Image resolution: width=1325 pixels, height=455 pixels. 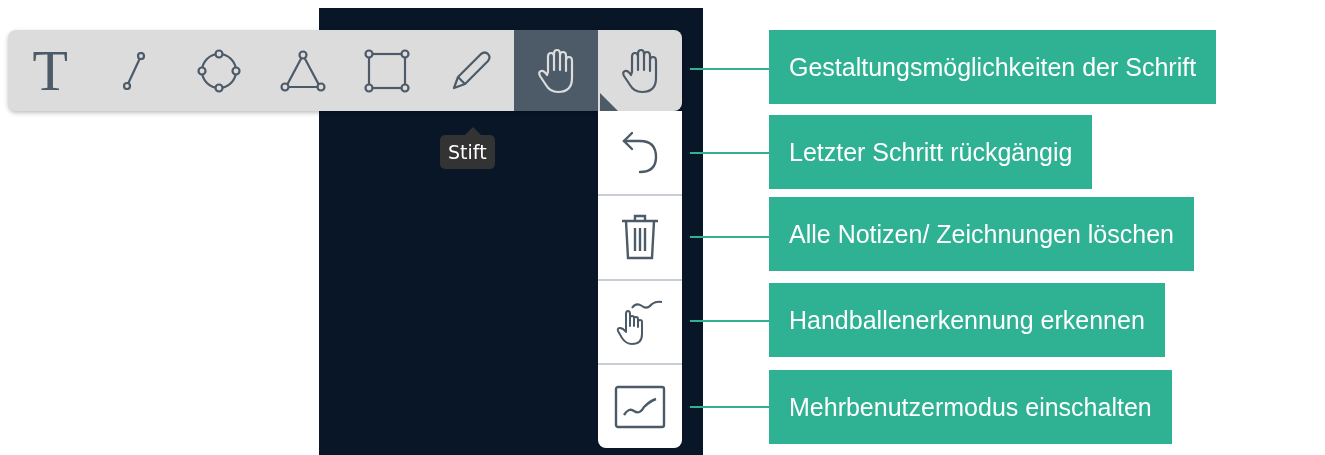 I want to click on line-tool-icon, so click(x=134, y=70).